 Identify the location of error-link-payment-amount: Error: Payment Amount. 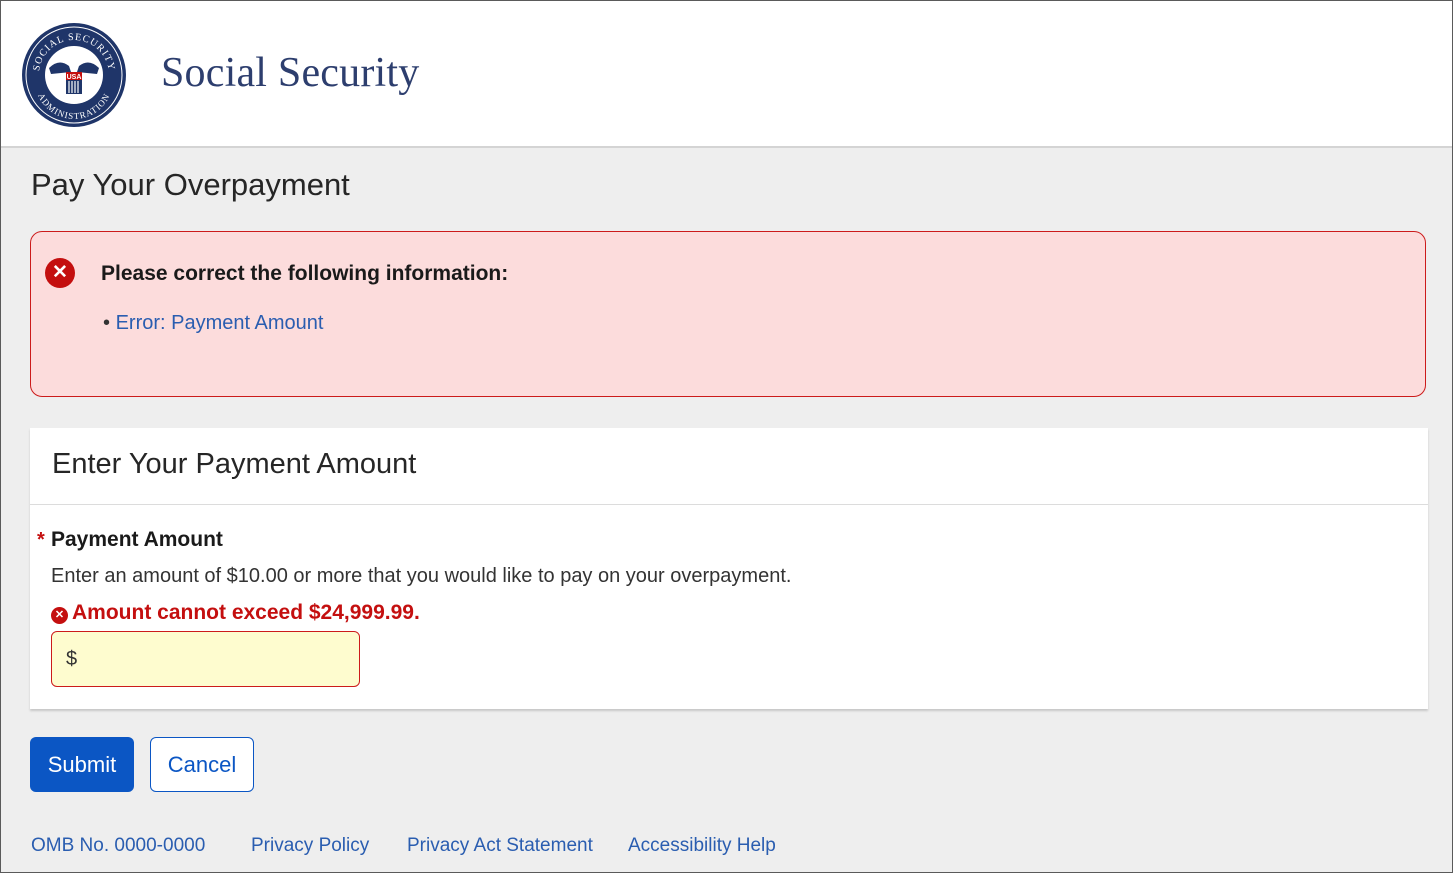
(220, 323).